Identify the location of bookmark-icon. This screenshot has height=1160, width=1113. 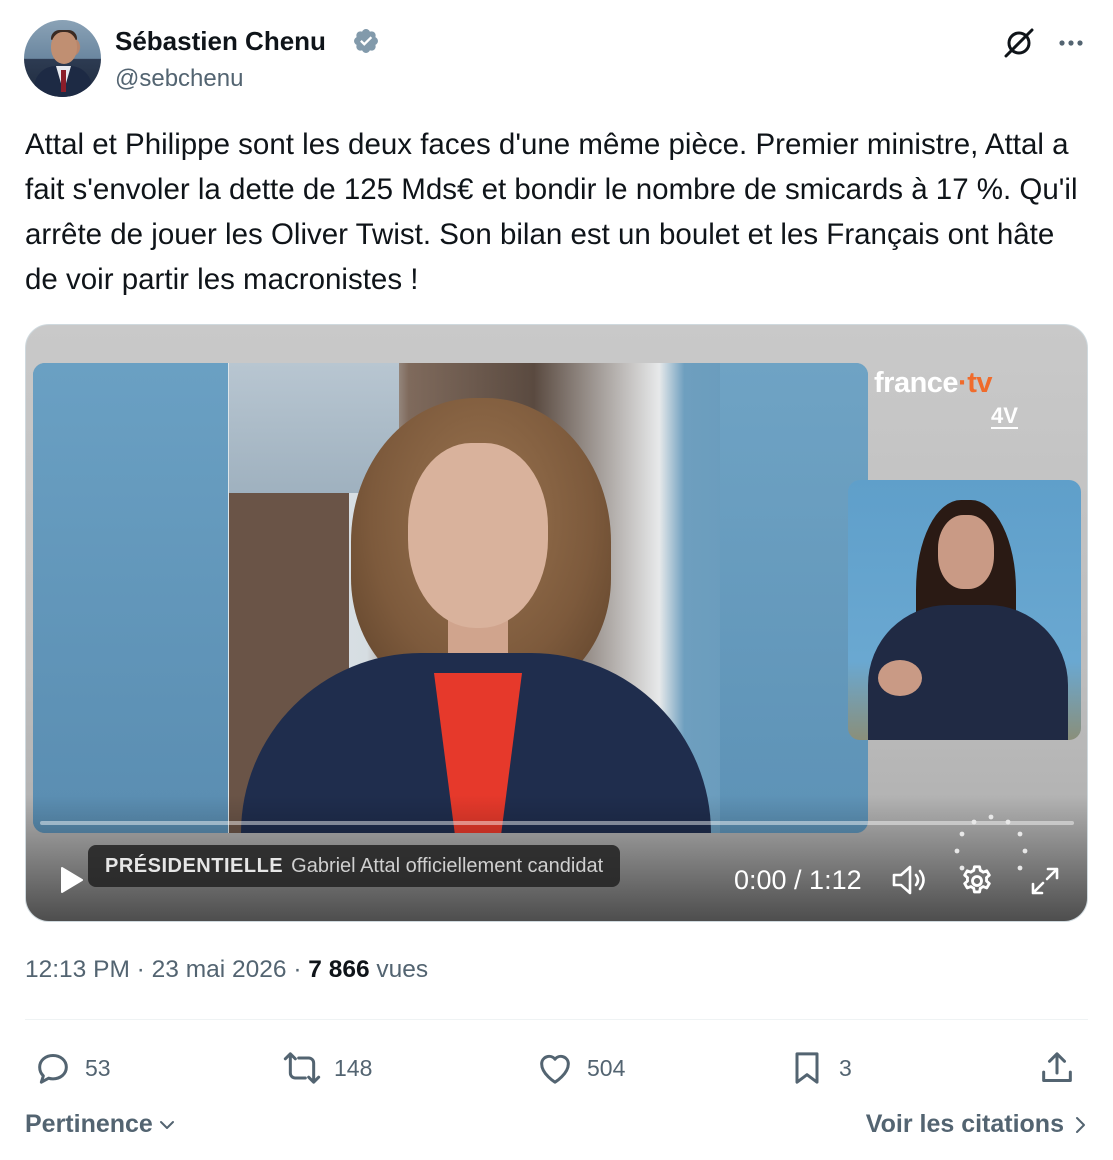
(807, 1068).